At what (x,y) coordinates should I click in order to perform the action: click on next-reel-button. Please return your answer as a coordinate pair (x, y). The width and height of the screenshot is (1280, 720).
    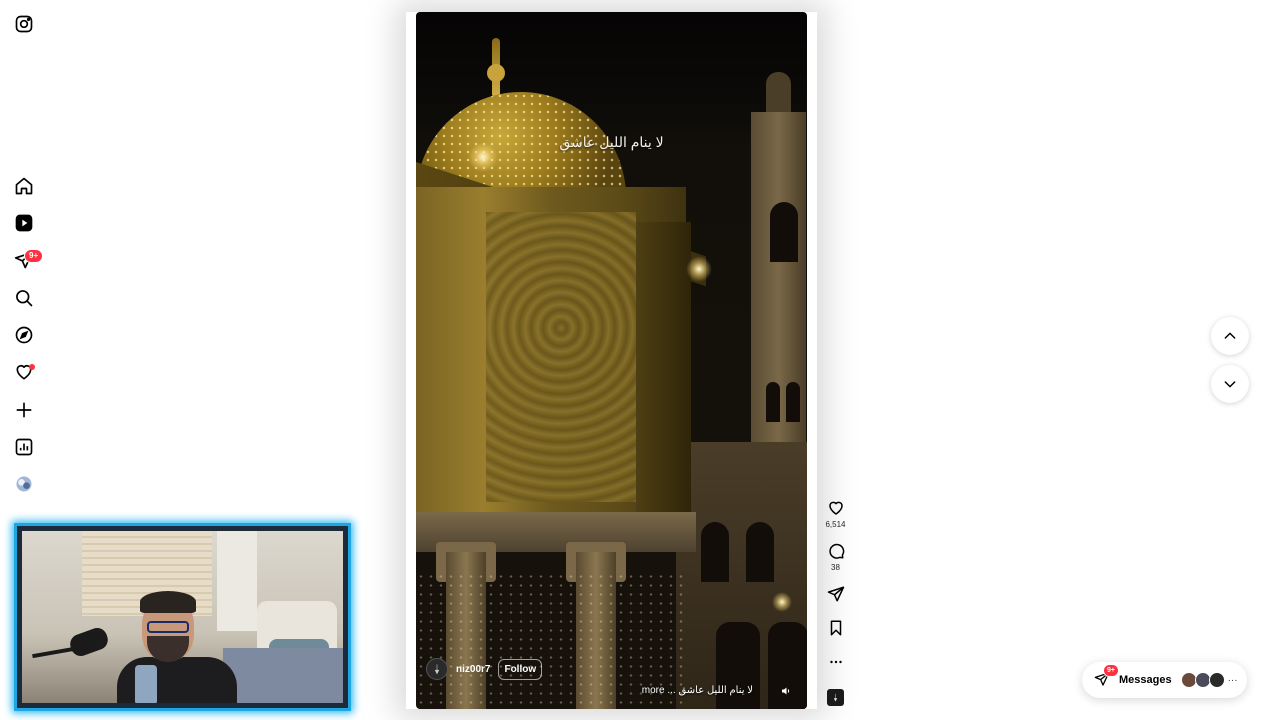
    Looking at the image, I should click on (1230, 384).